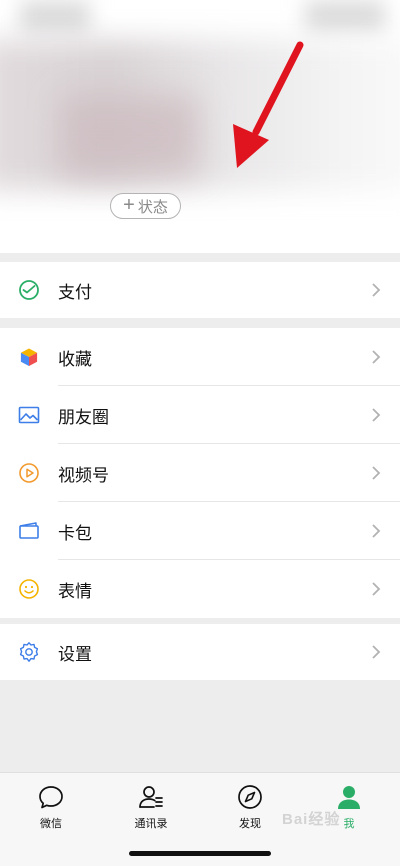  What do you see at coordinates (200, 853) in the screenshot?
I see `home-indicator` at bounding box center [200, 853].